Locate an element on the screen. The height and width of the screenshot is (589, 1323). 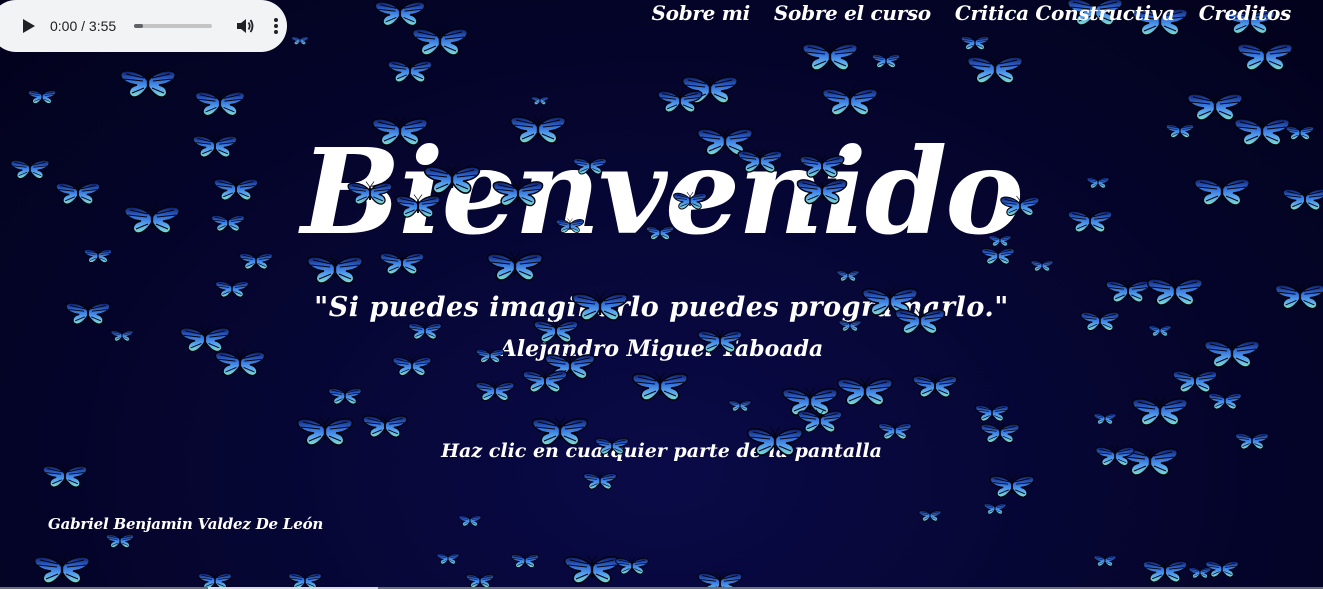
audio-player: 0:00 / 3:55 is located at coordinates (143, 26).